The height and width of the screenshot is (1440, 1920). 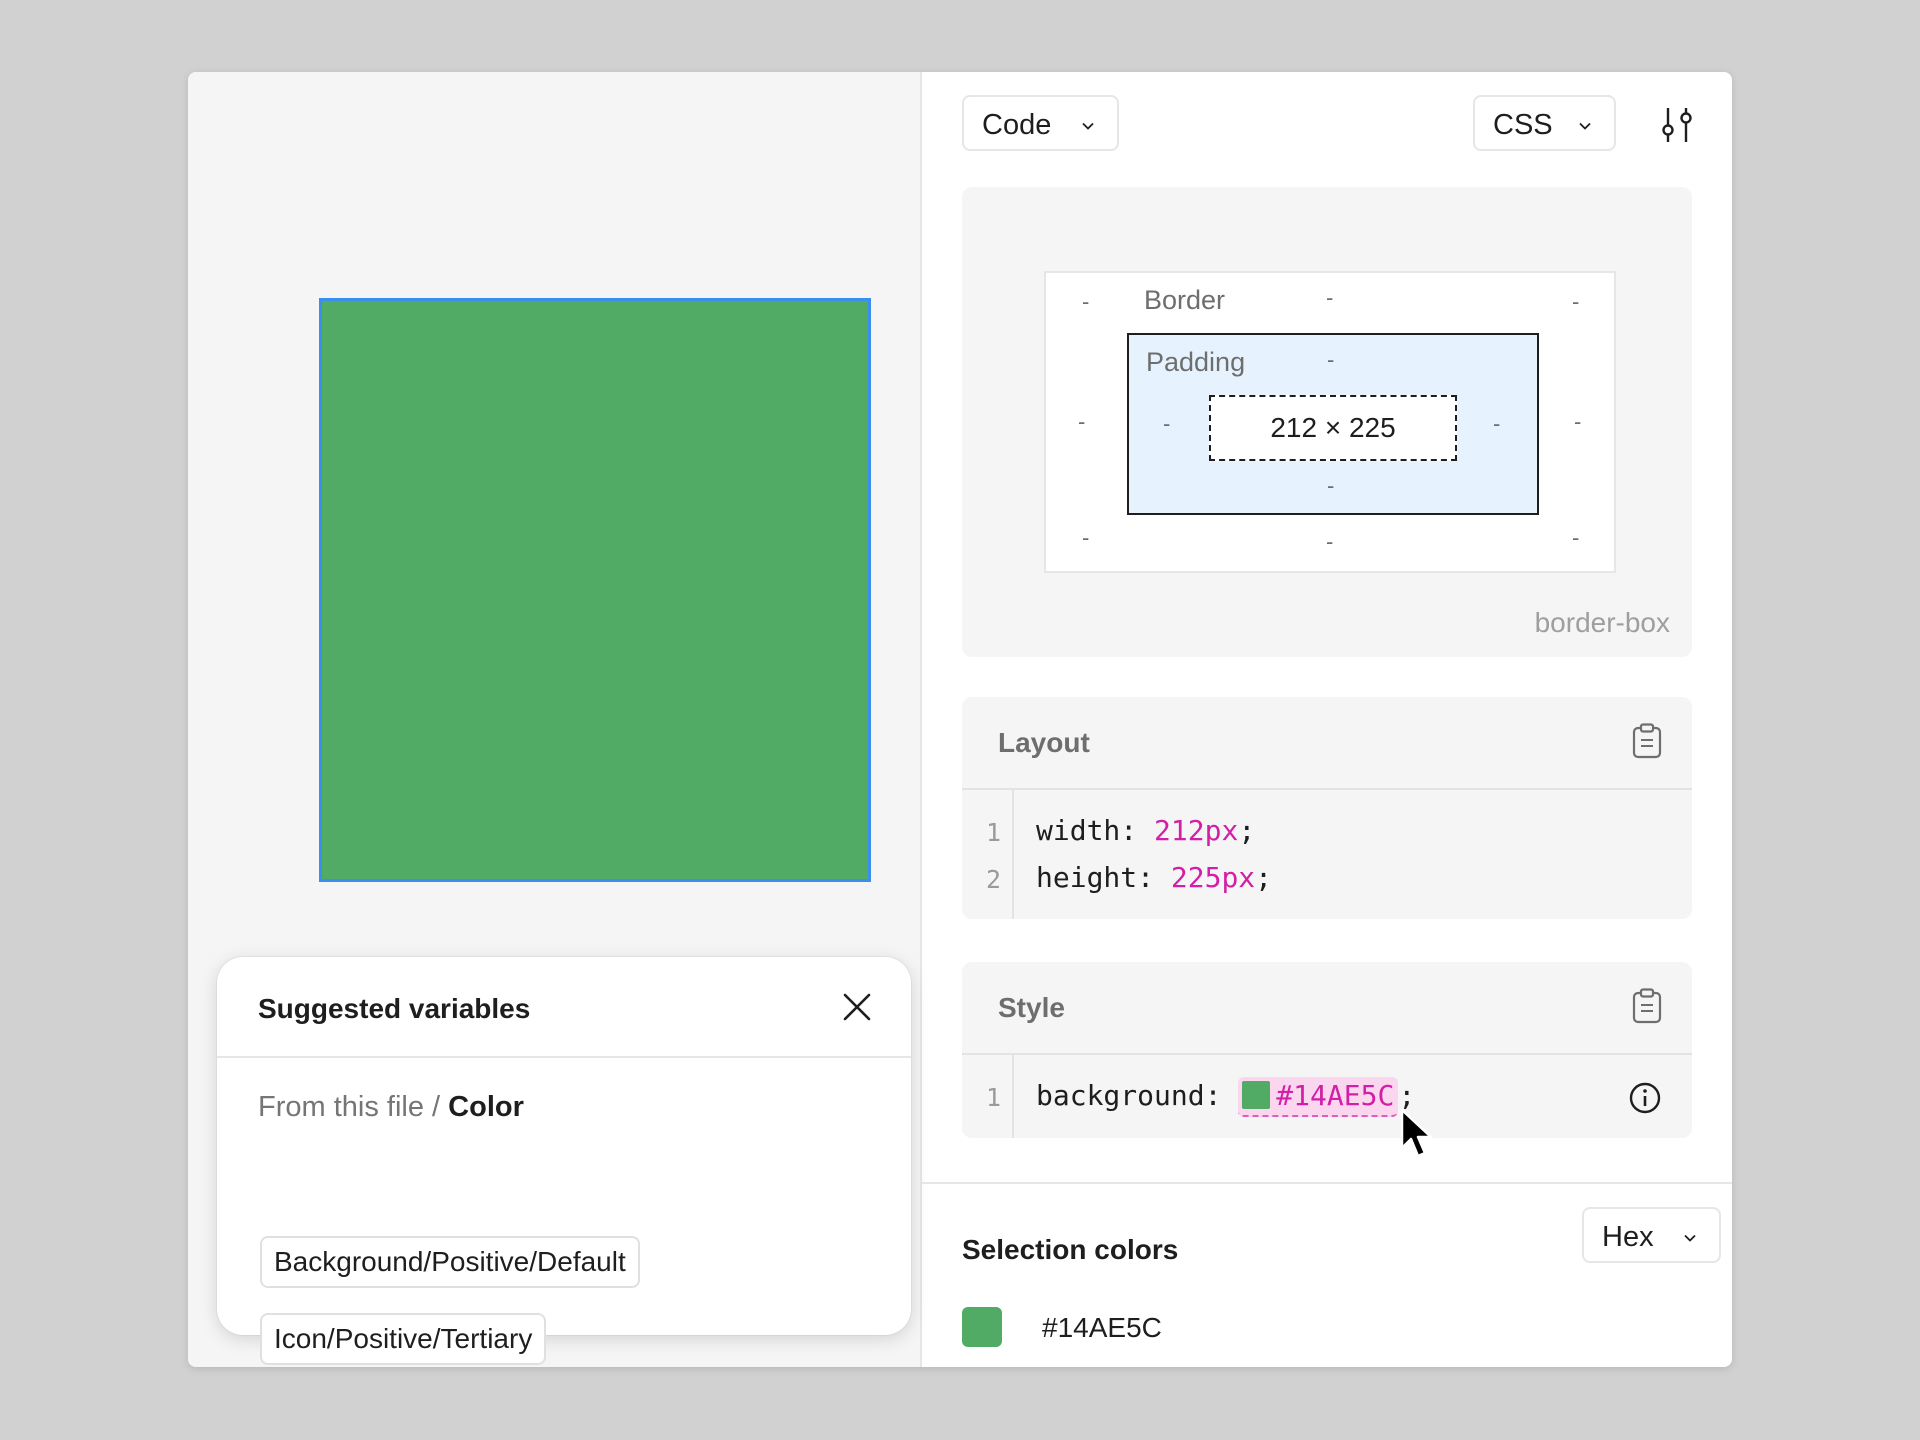 I want to click on padding-left-value: -, so click(x=1167, y=423).